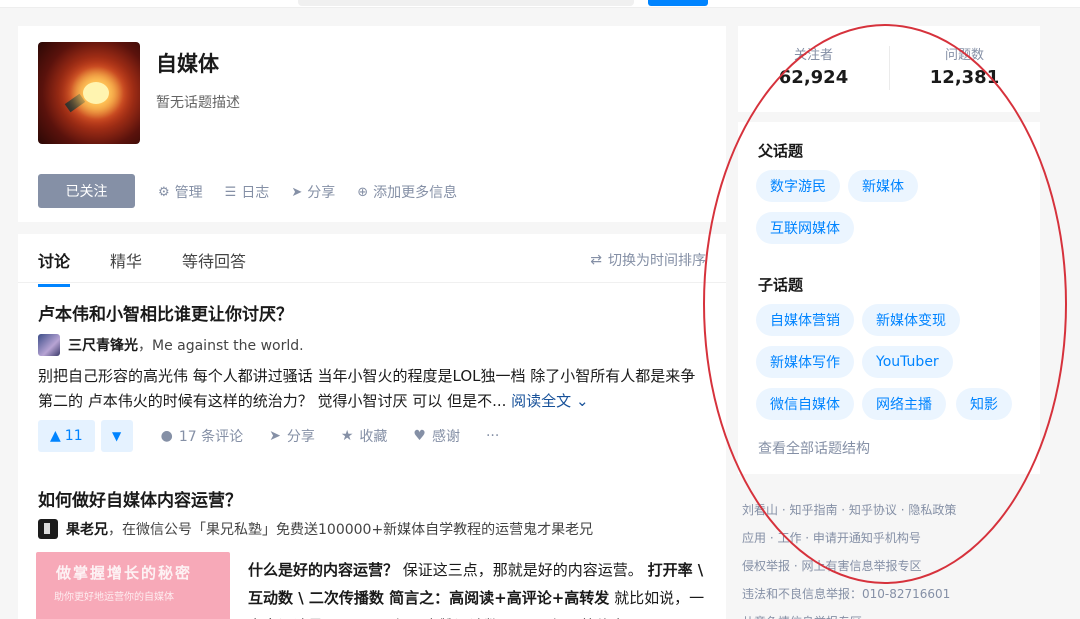  I want to click on followers-stat: 关注者 62,924, so click(813, 66).